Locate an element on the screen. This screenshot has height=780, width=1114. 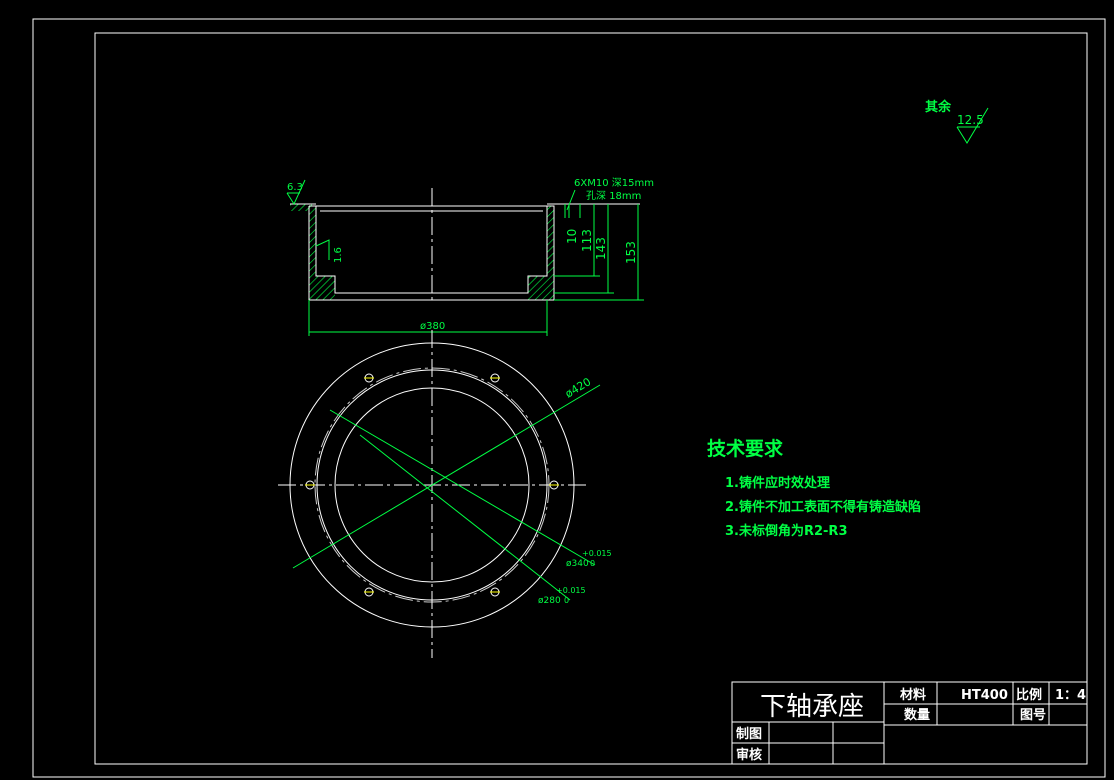
title-block: 下轴承座 材料 HT400 比例 1：4 数量 图号 制图 审核 is located at coordinates (909, 723).